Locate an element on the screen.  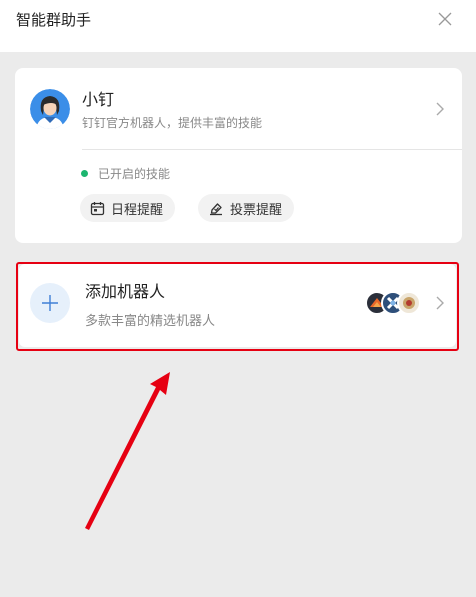
bot-description: 钉钉官方机器人，提供丰富的技能 is located at coordinates (172, 123).